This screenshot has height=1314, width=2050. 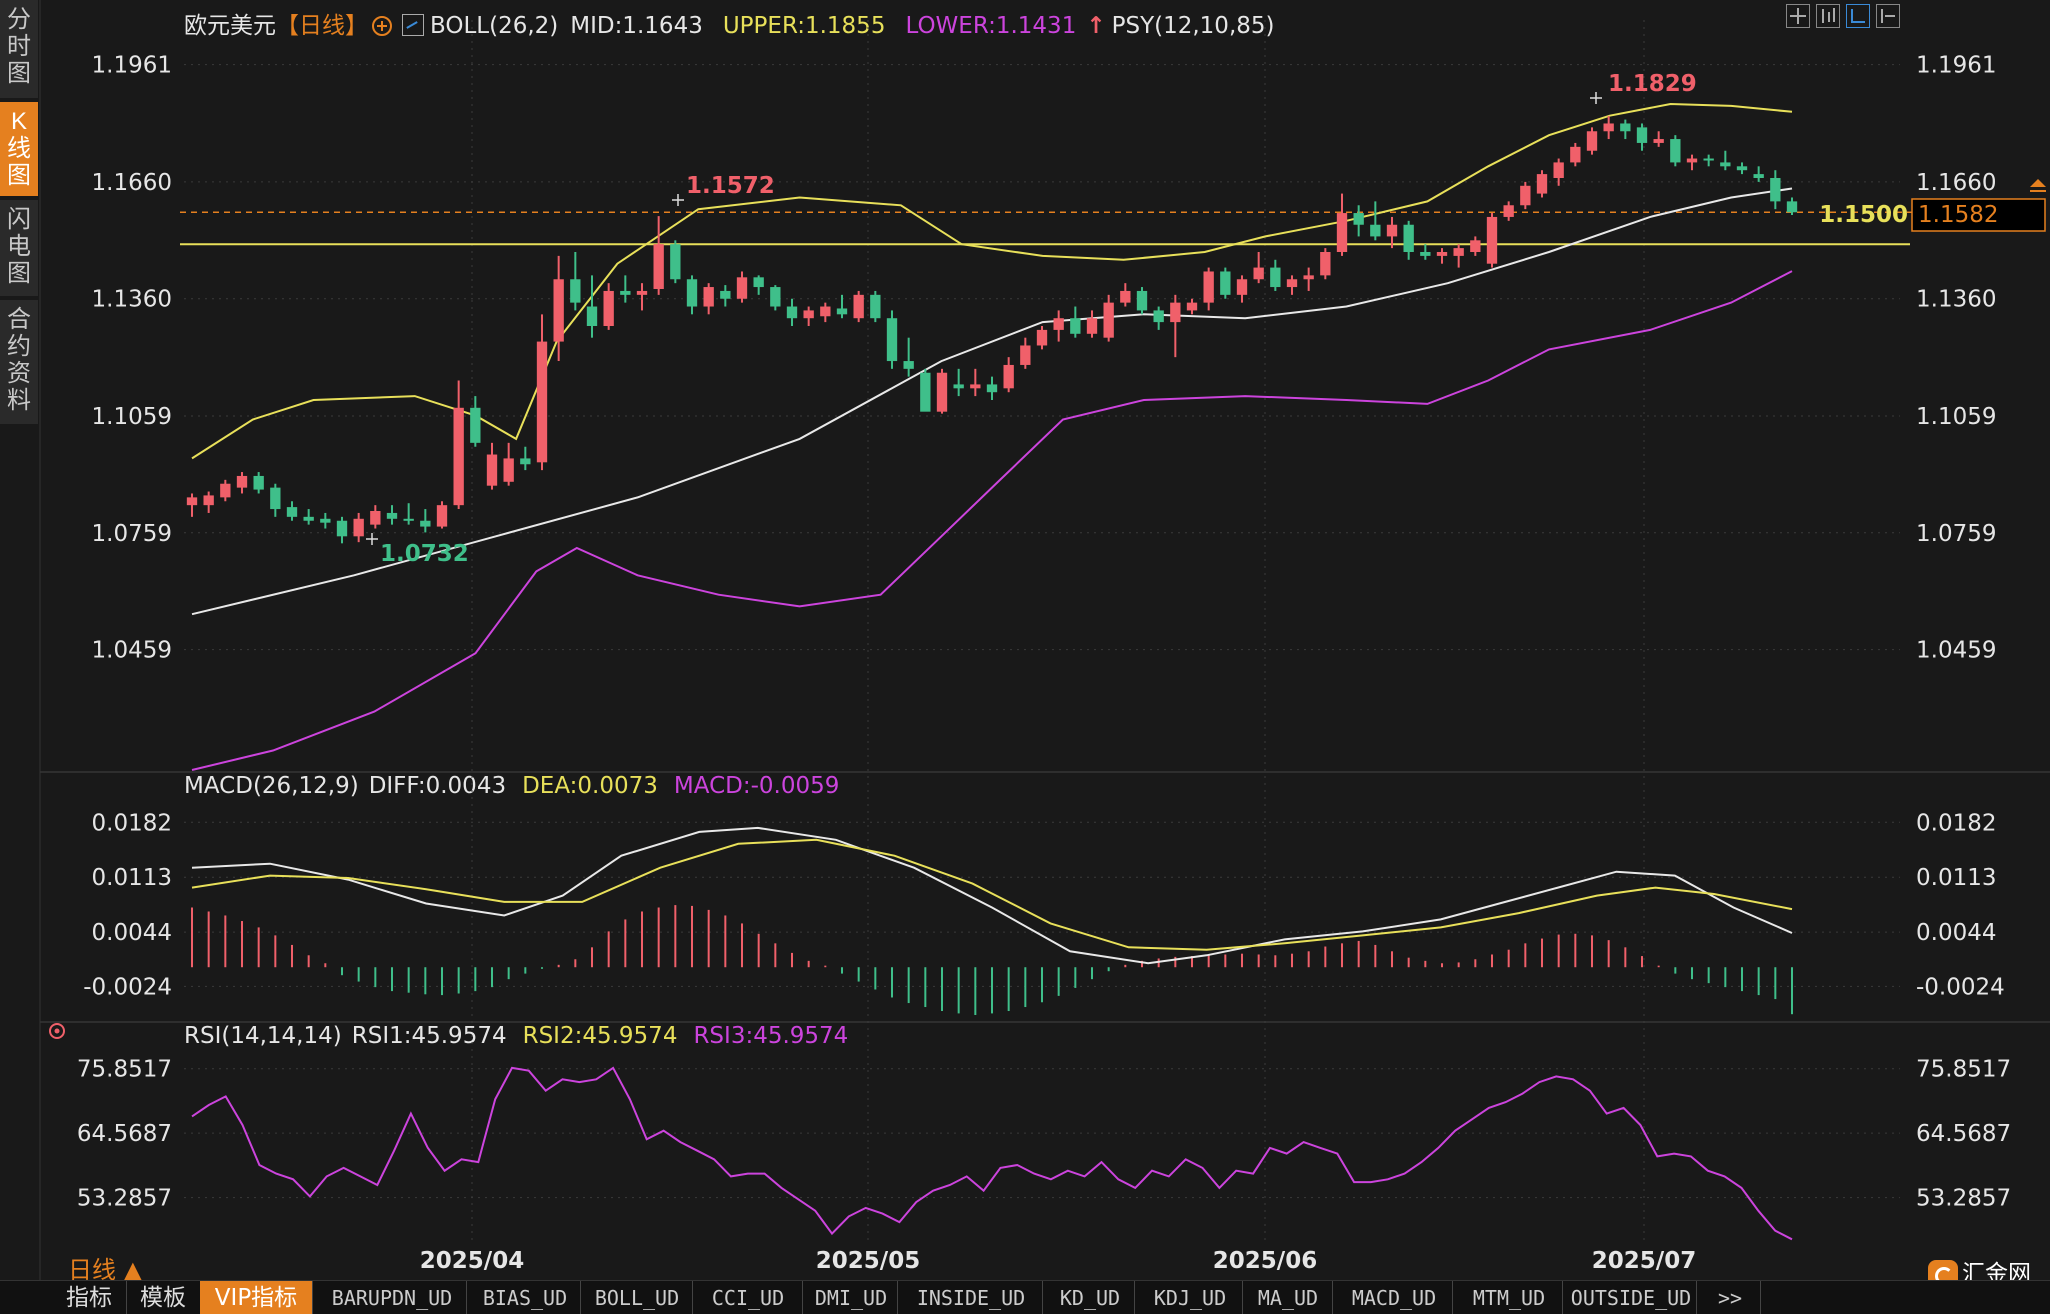 I want to click on indicator-tab-outside-ud: OUTSIDE_UD, so click(x=1631, y=1297).